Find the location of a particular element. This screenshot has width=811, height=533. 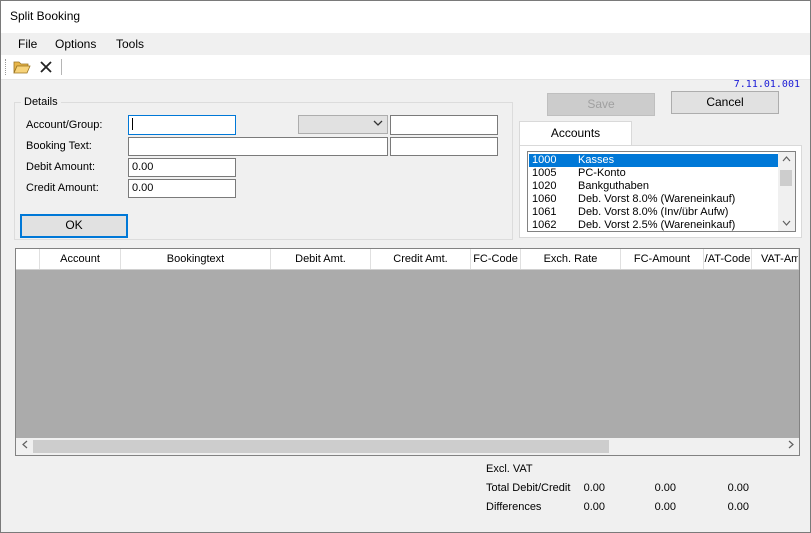

account-type-dropdown is located at coordinates (343, 124).